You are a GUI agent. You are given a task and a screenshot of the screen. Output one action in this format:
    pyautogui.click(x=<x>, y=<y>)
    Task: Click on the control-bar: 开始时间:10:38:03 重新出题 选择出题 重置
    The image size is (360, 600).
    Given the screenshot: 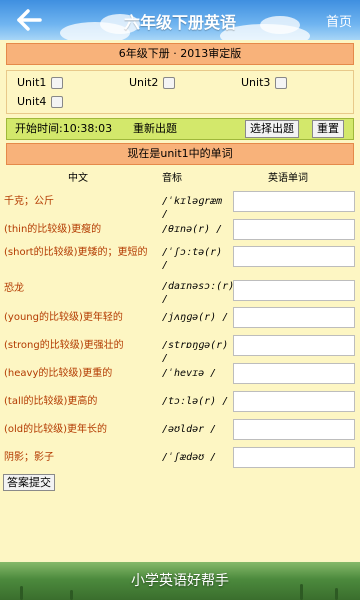 What is the action you would take?
    pyautogui.click(x=180, y=129)
    